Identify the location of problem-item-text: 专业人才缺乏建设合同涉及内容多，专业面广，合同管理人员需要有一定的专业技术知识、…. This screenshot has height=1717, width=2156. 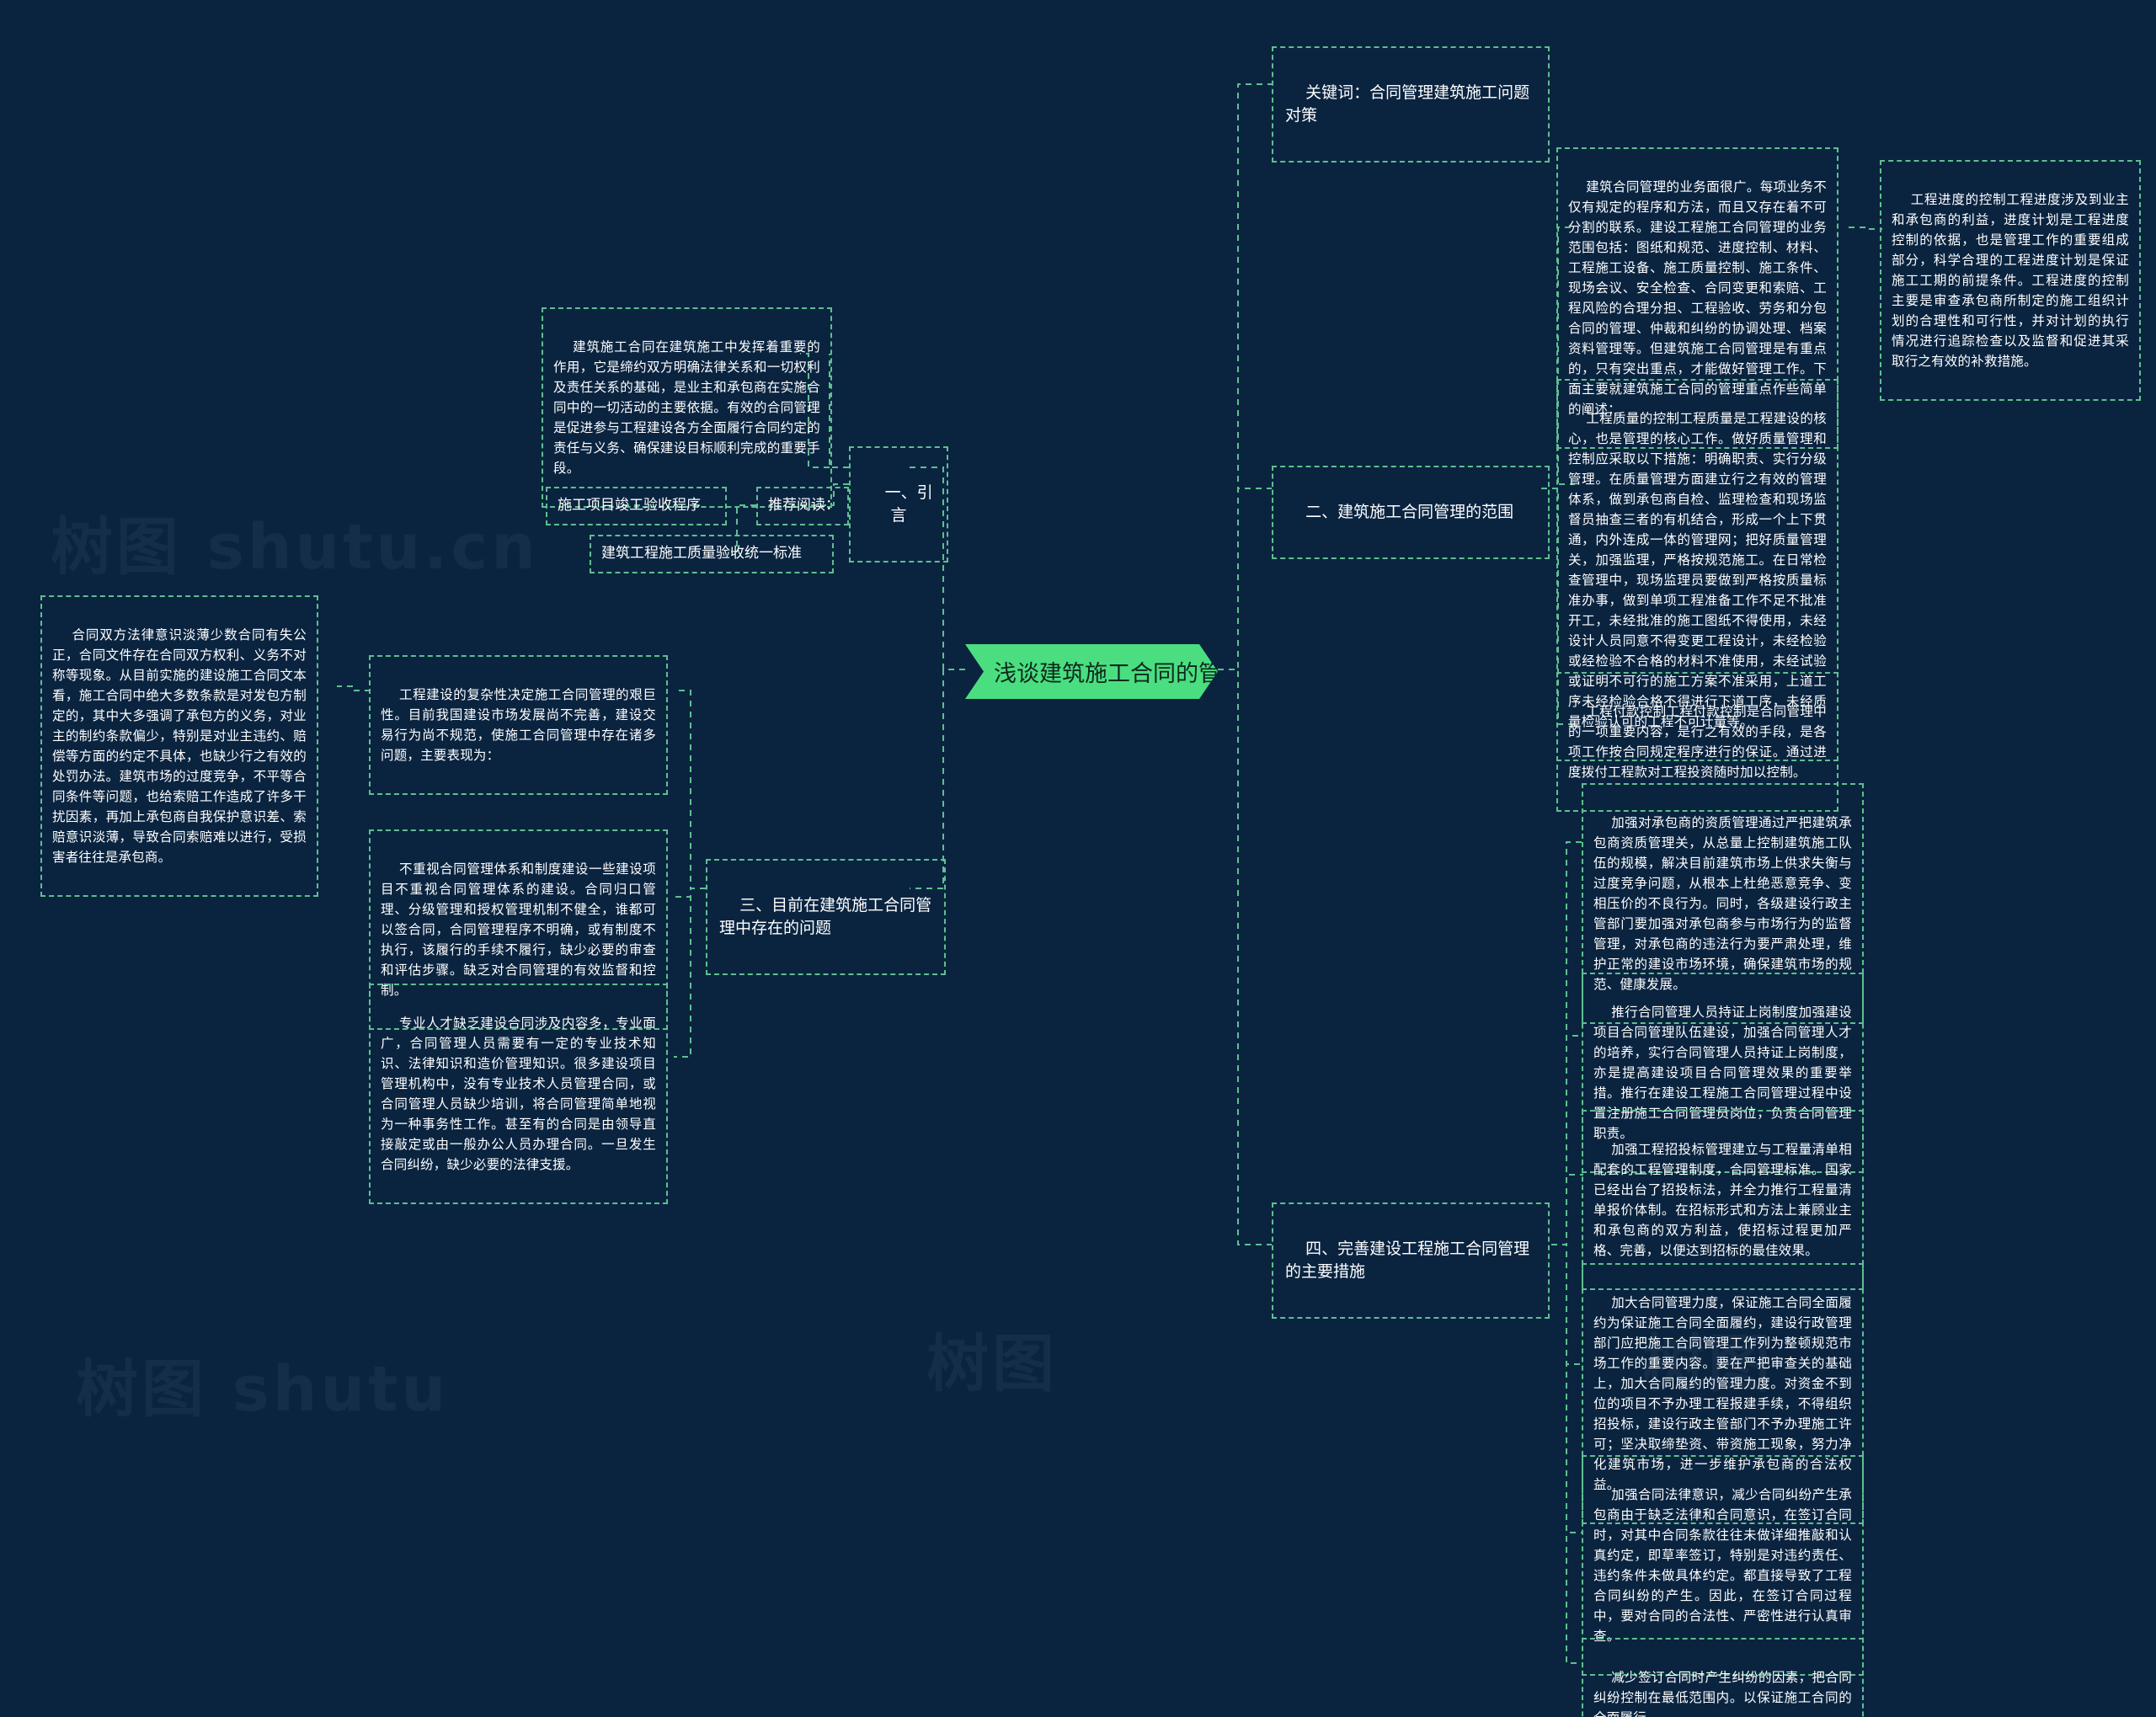
(518, 1094).